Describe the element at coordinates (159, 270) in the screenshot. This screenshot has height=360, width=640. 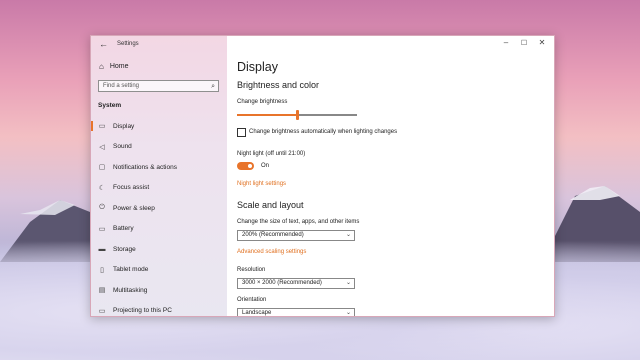
I see `sidebar-item-tablet-mode: ▯ Tablet mode` at that location.